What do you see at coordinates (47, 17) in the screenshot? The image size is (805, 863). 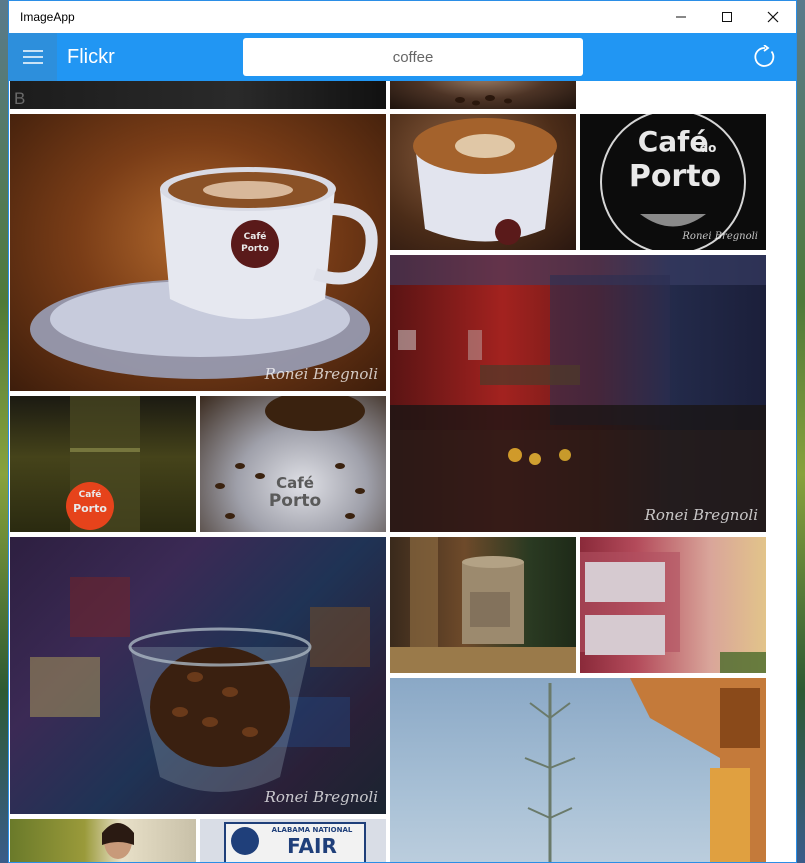 I see `app-title: ImageApp` at bounding box center [47, 17].